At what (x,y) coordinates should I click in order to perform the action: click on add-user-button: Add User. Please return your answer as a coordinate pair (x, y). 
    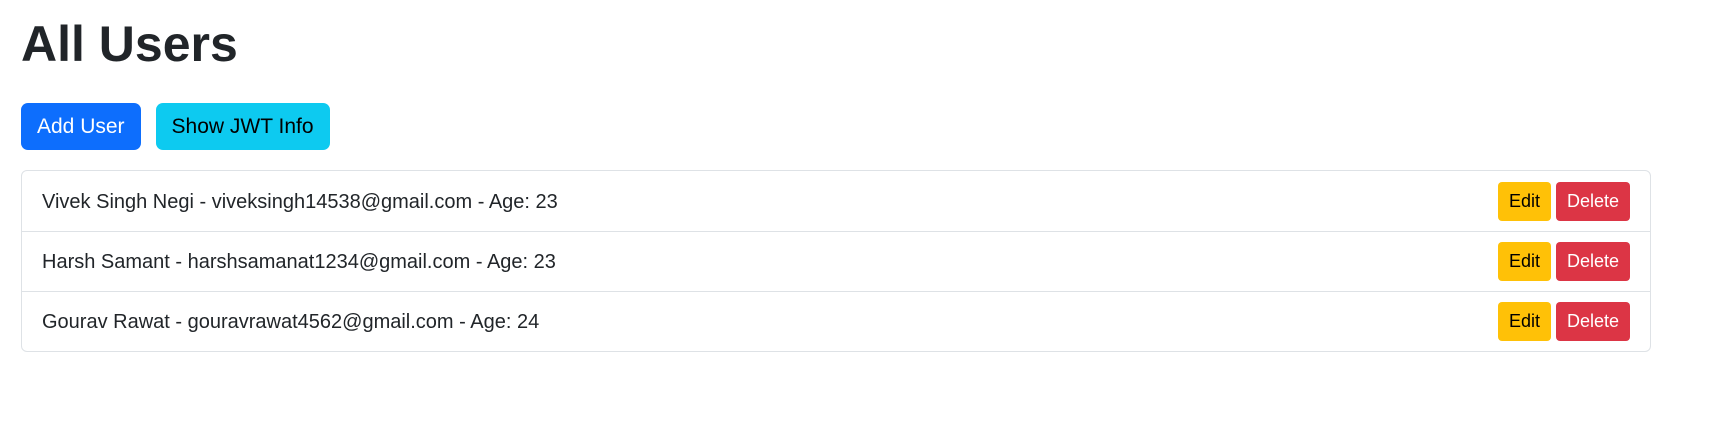
    Looking at the image, I should click on (81, 126).